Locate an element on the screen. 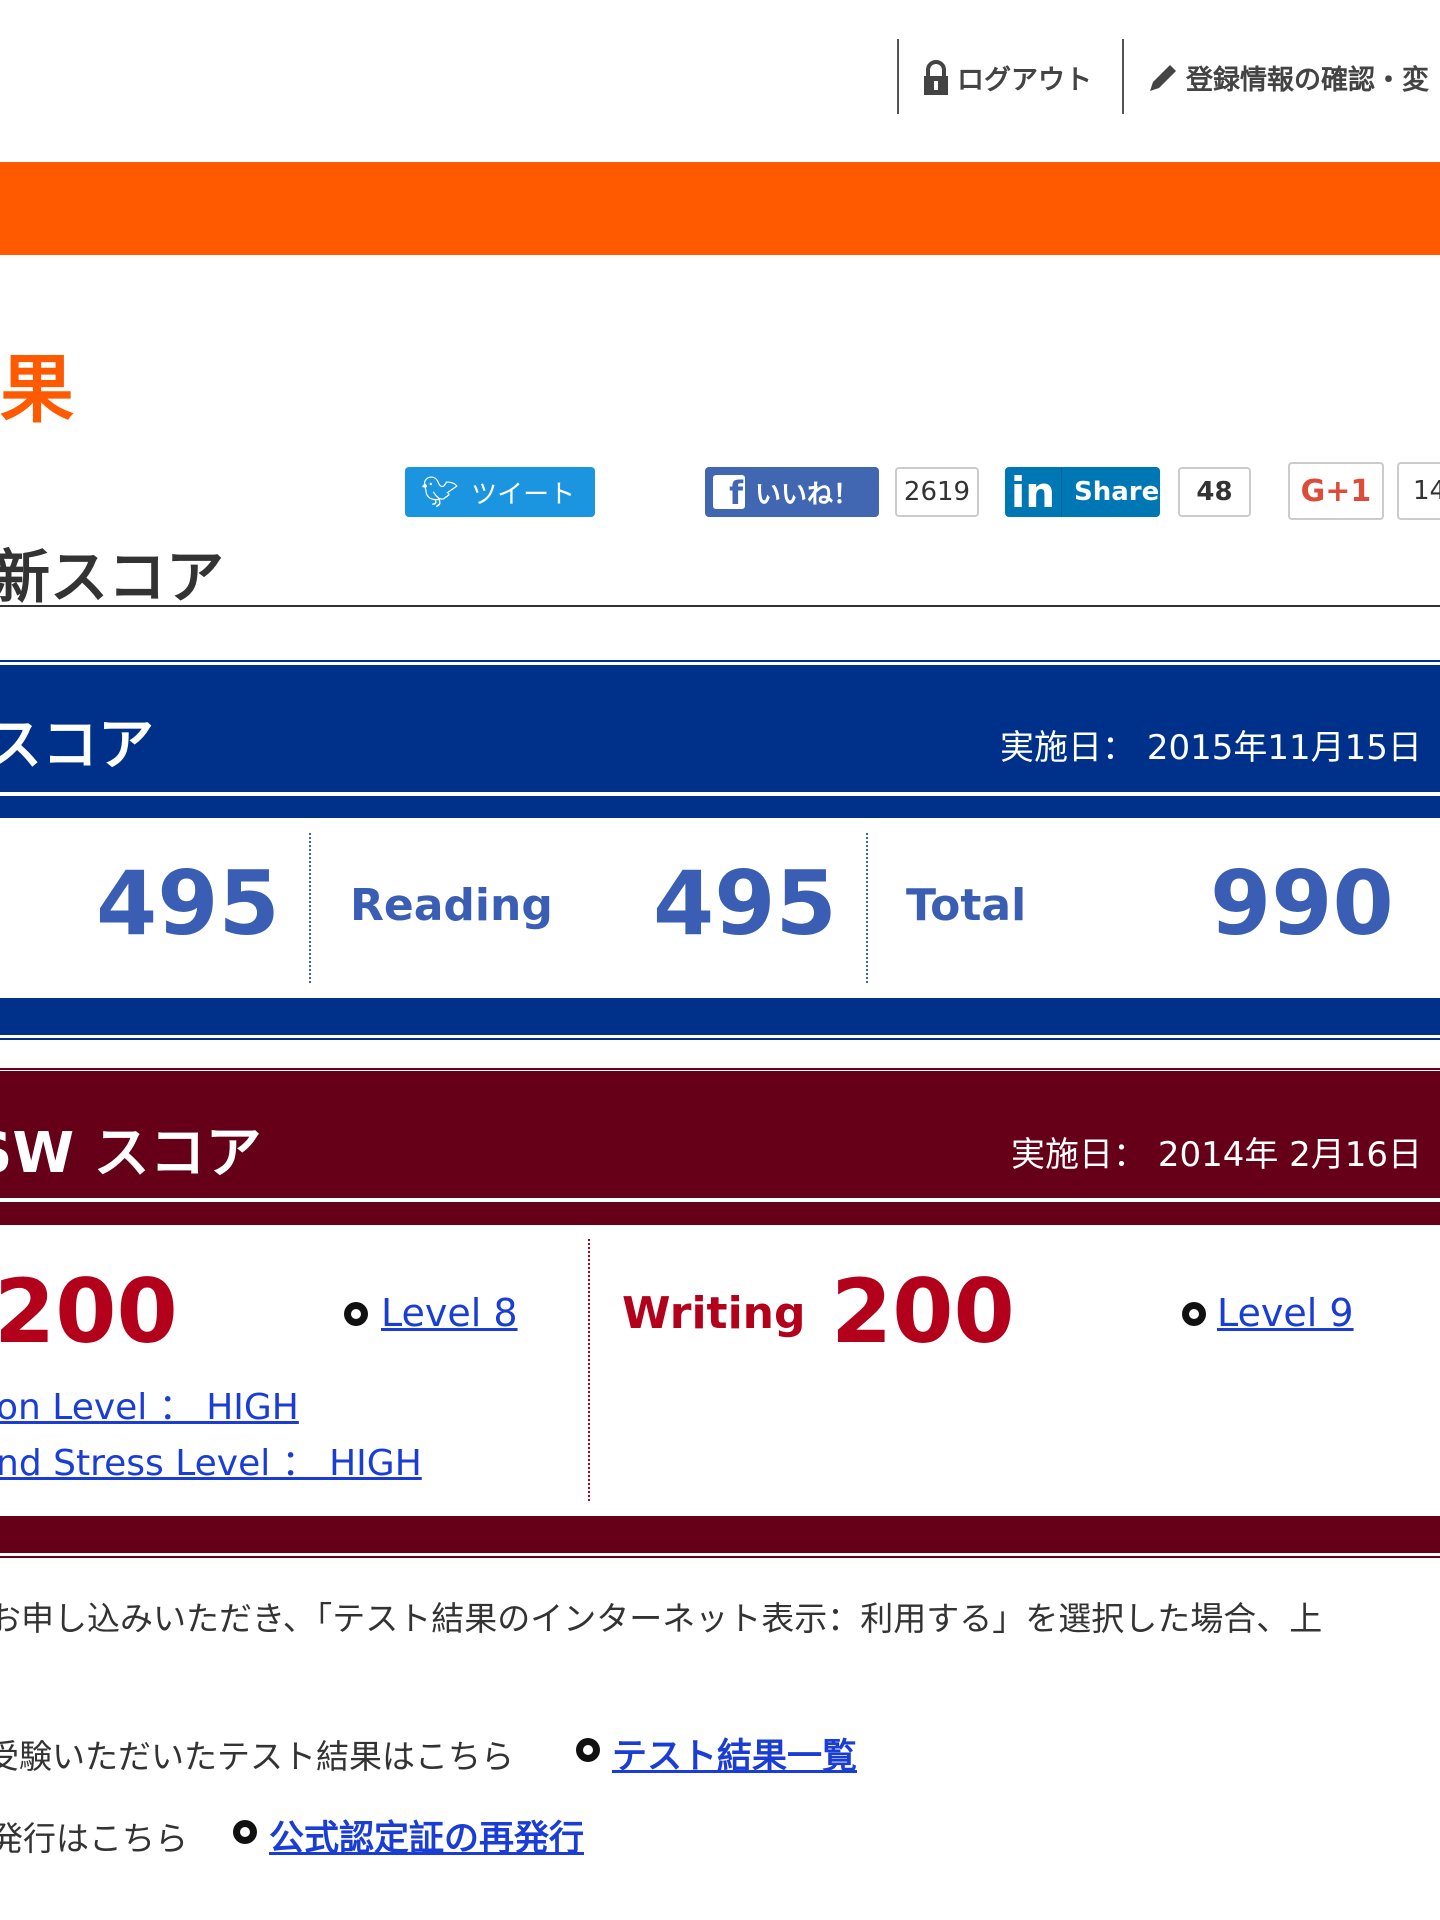  certificate-reissue-link: 公式認定証の再発行 is located at coordinates (426, 1835).